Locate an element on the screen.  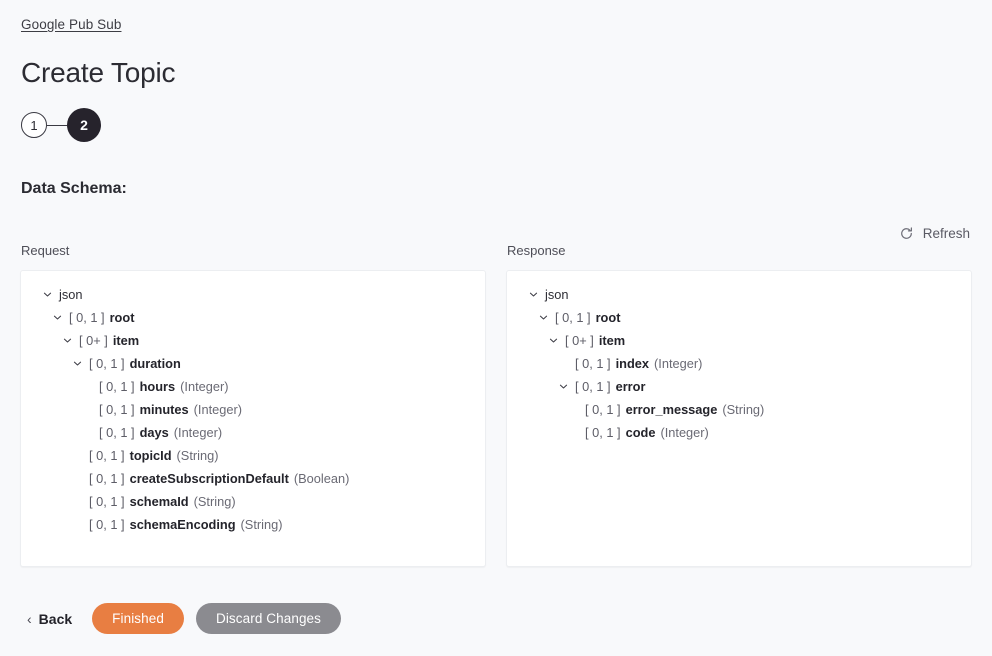
back-button-label: Back is located at coordinates (55, 618).